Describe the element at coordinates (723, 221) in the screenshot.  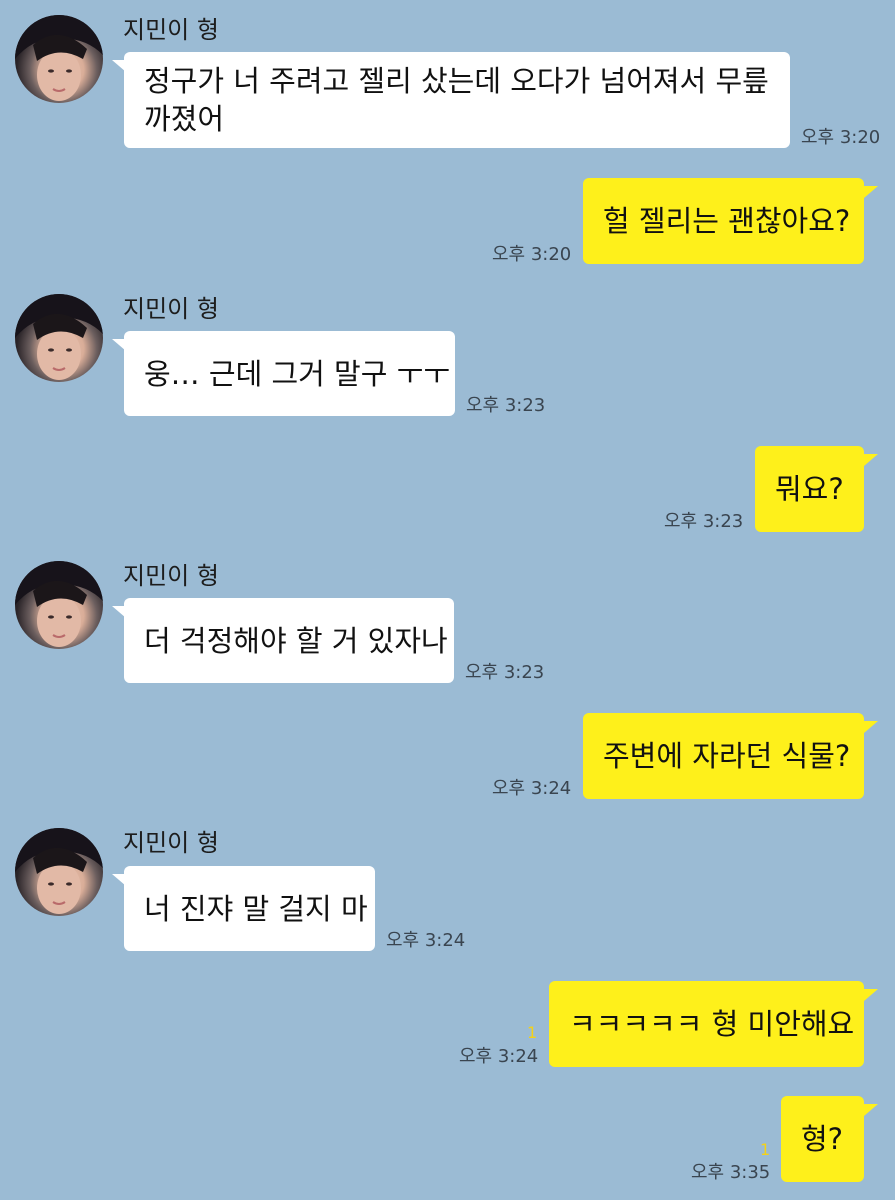
I see `message-bubble-outgoing: 헐 젤리는 괜찮아요?` at that location.